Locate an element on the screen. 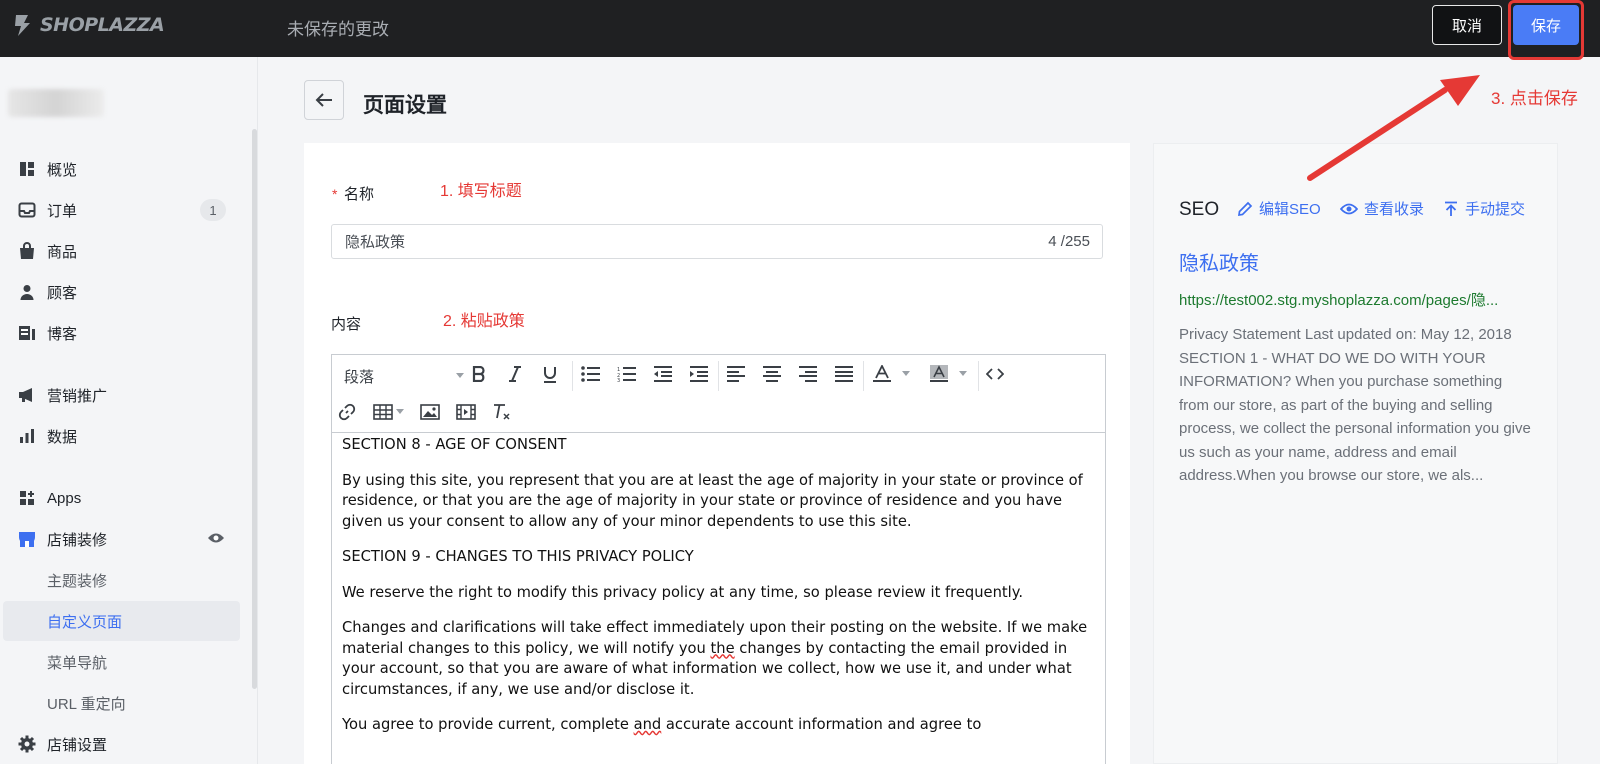 Image resolution: width=1600 pixels, height=764 pixels. content-label: 内容 is located at coordinates (346, 324).